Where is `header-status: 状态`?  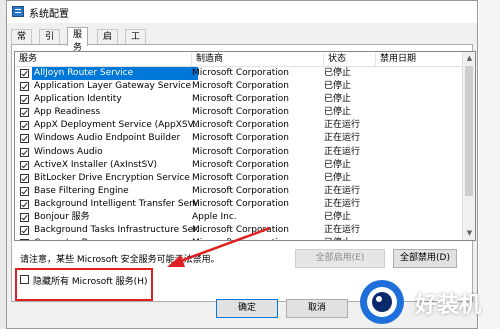 header-status: 状态 is located at coordinates (350, 59).